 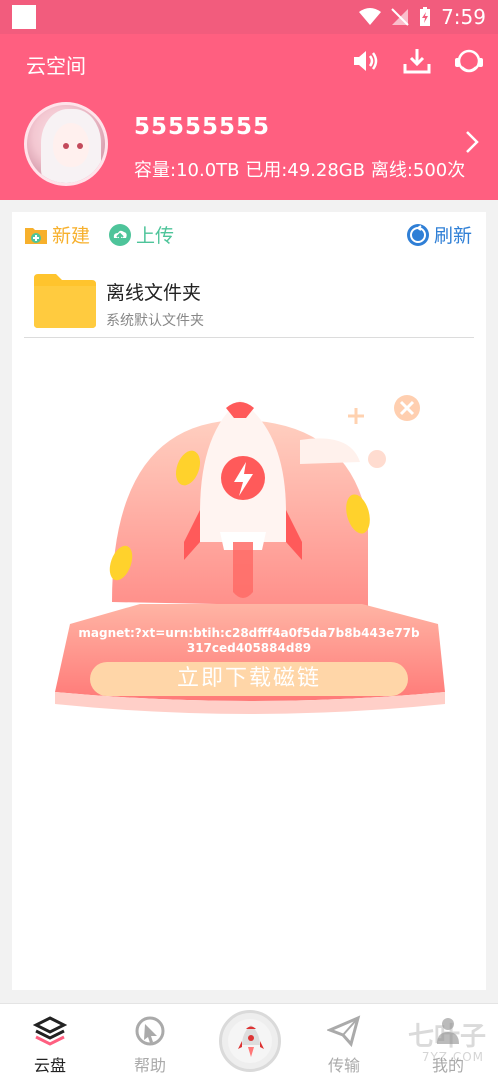 What do you see at coordinates (344, 1031) in the screenshot?
I see `paper-plane-icon` at bounding box center [344, 1031].